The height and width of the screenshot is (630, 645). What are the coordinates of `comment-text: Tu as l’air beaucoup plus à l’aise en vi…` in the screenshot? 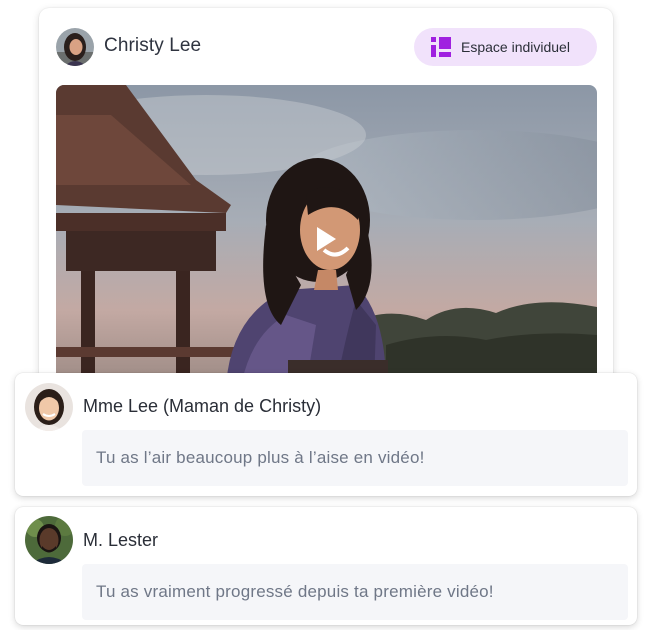 It's located at (260, 457).